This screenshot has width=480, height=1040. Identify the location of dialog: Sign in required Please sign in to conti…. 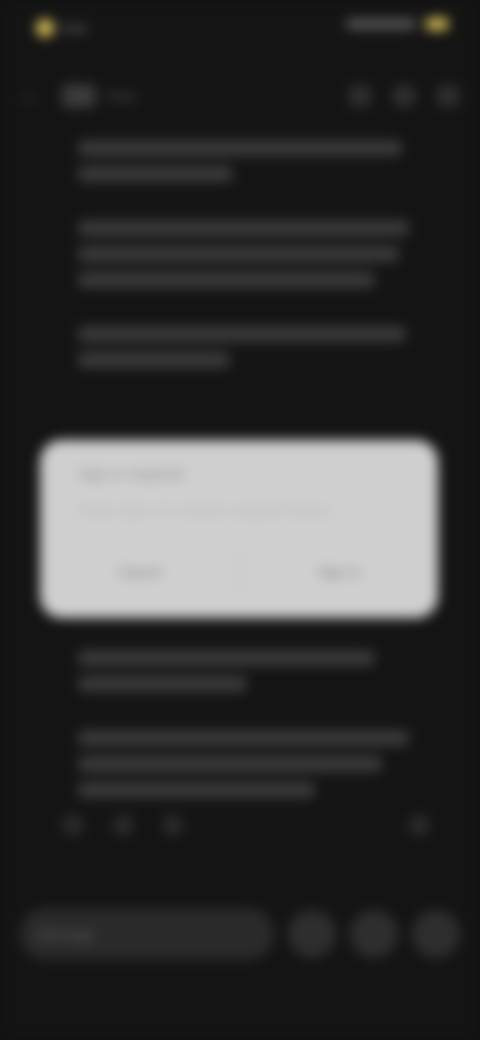
(239, 529).